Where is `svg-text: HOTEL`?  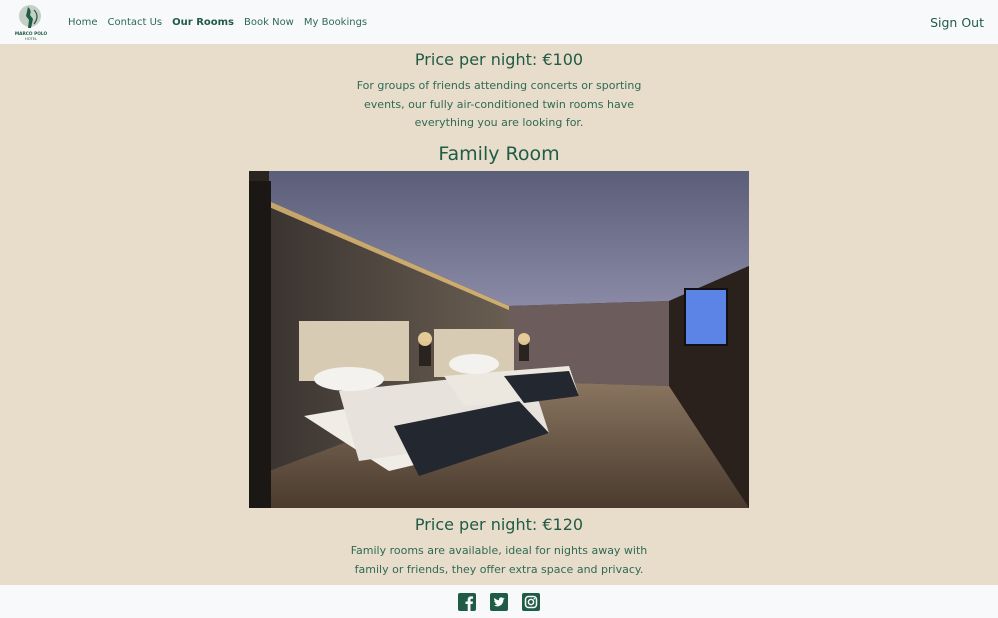
svg-text: HOTEL is located at coordinates (31, 39).